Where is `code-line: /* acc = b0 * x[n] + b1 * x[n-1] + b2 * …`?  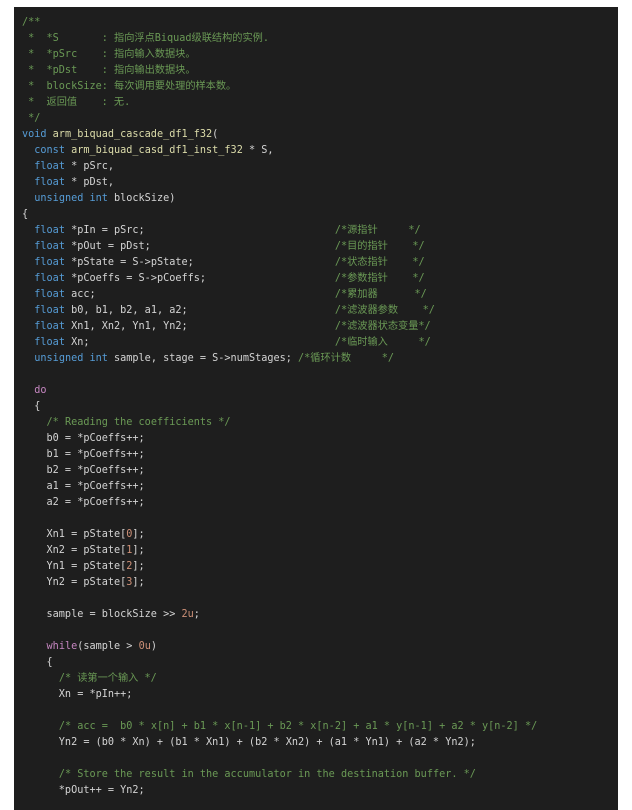 code-line: /* acc = b0 * x[n] + b1 * x[n-1] + b2 * … is located at coordinates (279, 727).